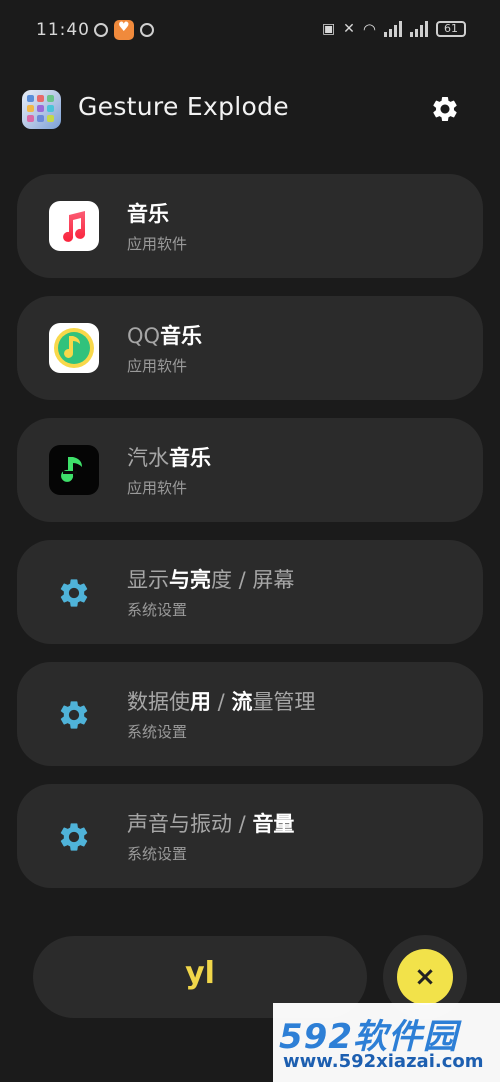 Image resolution: width=500 pixels, height=1082 pixels. I want to click on watermark-url: www.592xiazai.com, so click(383, 1061).